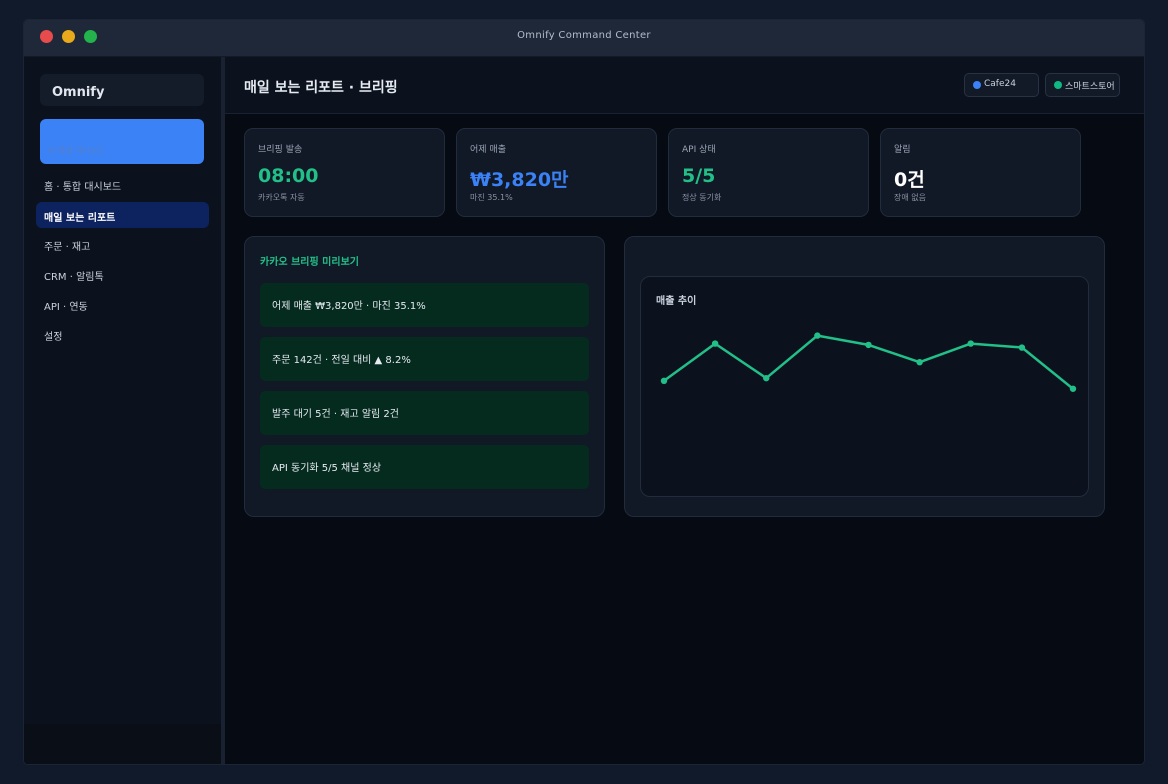 The height and width of the screenshot is (784, 1168). Describe the element at coordinates (424, 359) in the screenshot. I see `briefing-row: 주문 142건 · 전일 대비 ▲ 8.2%` at that location.